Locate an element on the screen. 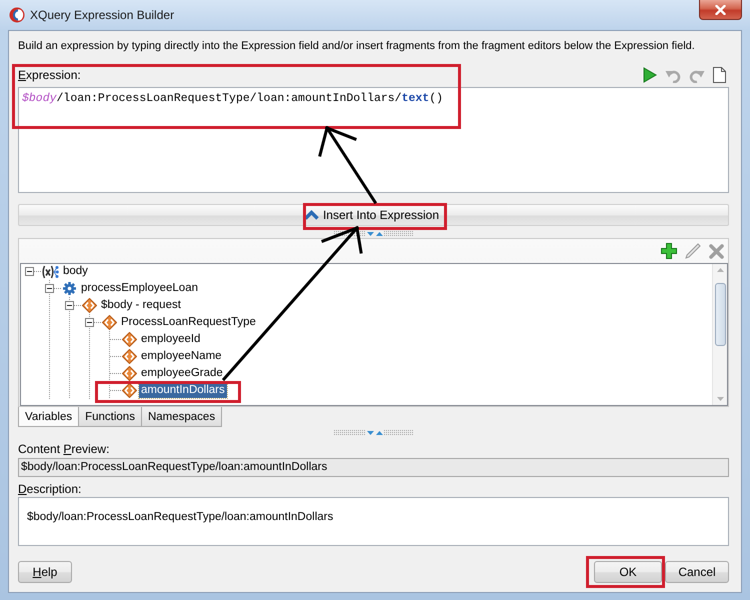 This screenshot has width=750, height=600. tree-item: employeeGrade is located at coordinates (182, 373).